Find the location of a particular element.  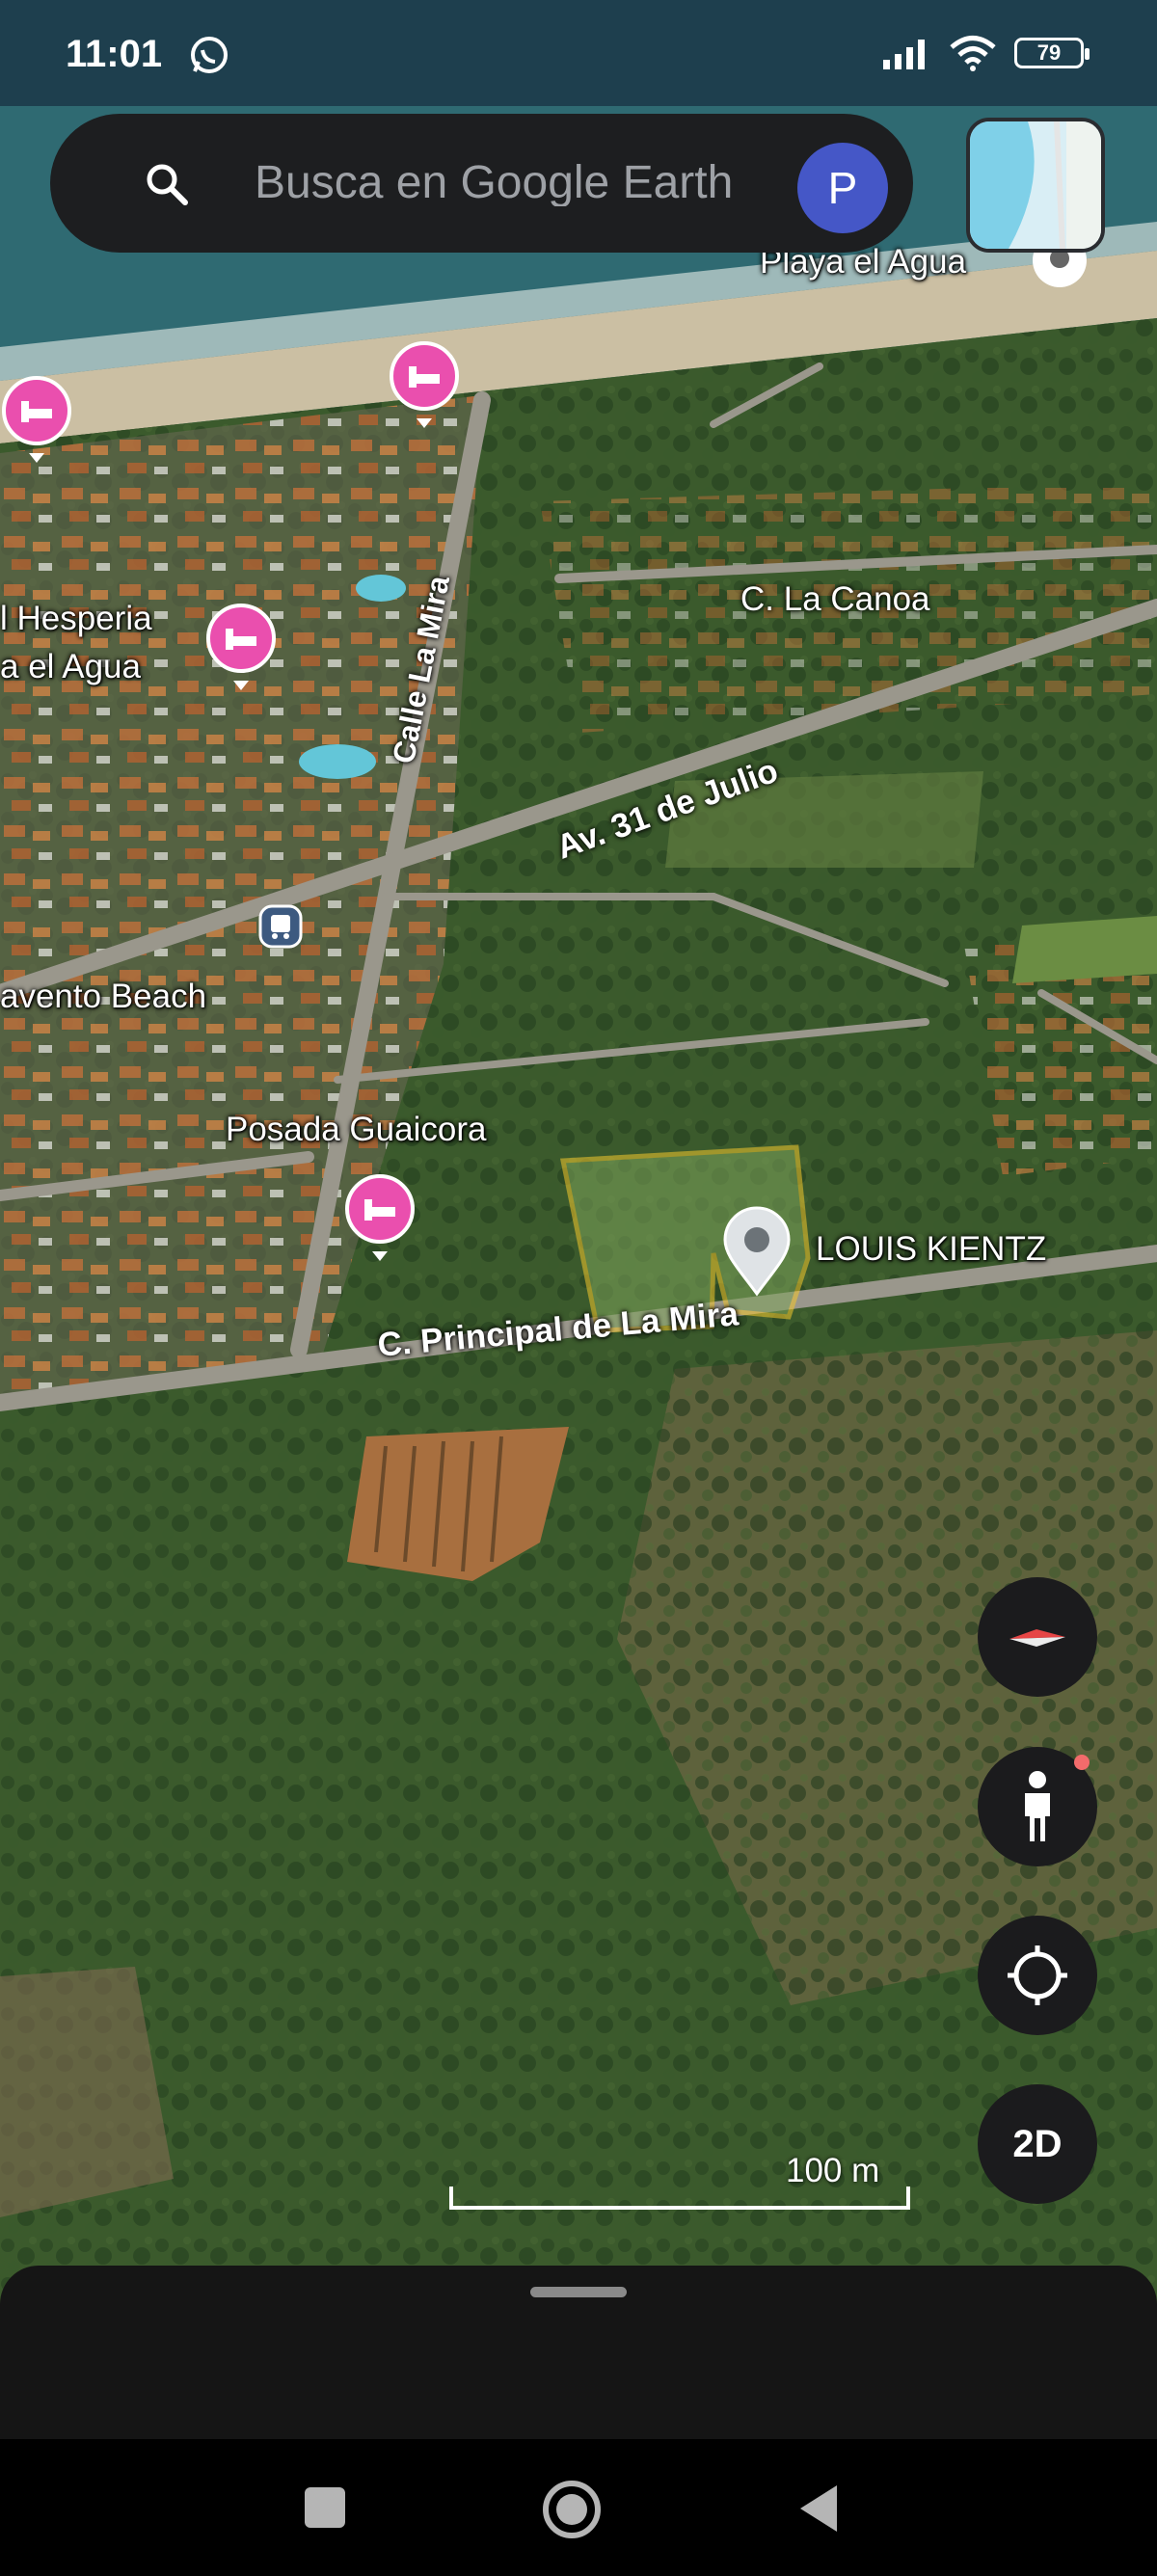

whatsapp-icon is located at coordinates (209, 55).